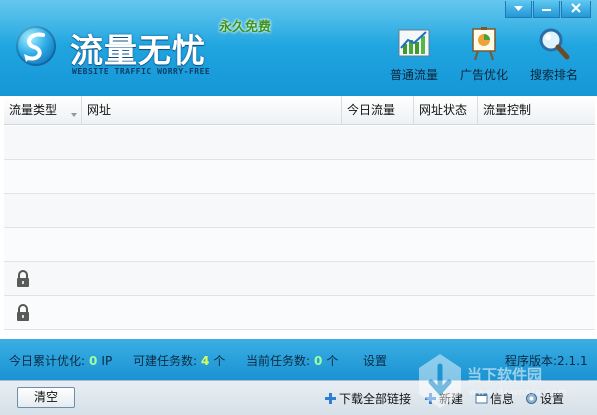  I want to click on ad-board-icon, so click(484, 44).